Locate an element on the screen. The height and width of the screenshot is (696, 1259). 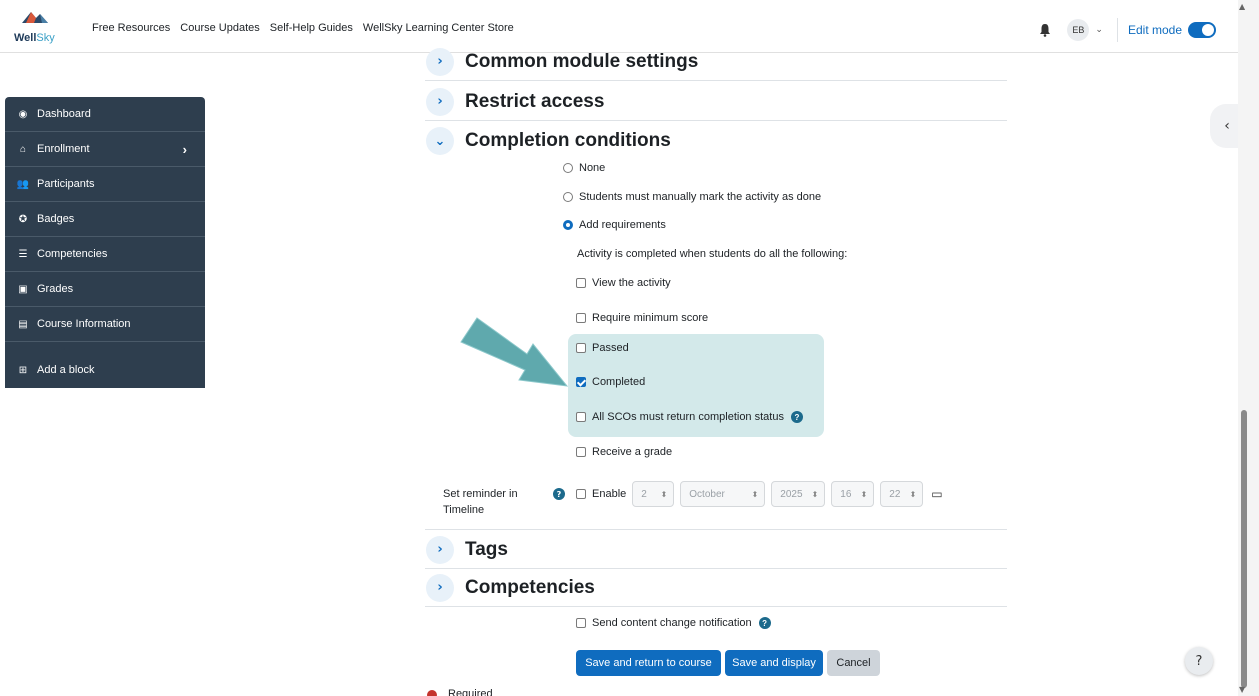
add-block-button: ⊞ Add a block is located at coordinates (105, 370).